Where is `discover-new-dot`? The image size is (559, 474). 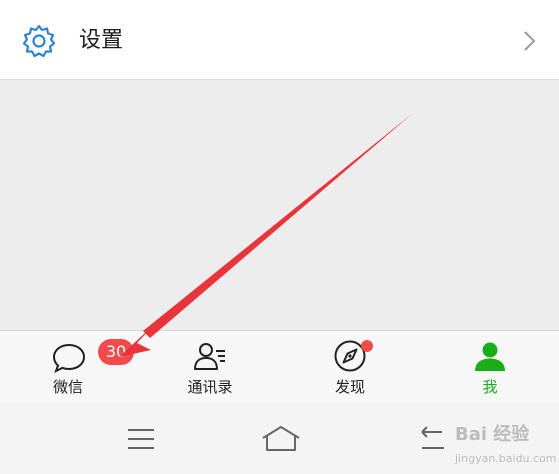
discover-new-dot is located at coordinates (367, 346).